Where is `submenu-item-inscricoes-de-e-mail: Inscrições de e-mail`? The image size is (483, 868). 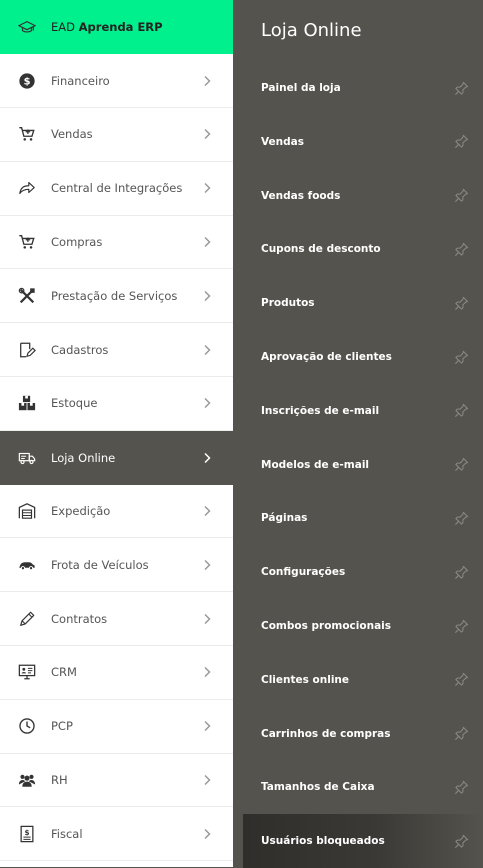 submenu-item-inscricoes-de-e-mail: Inscrições de e-mail is located at coordinates (358, 411).